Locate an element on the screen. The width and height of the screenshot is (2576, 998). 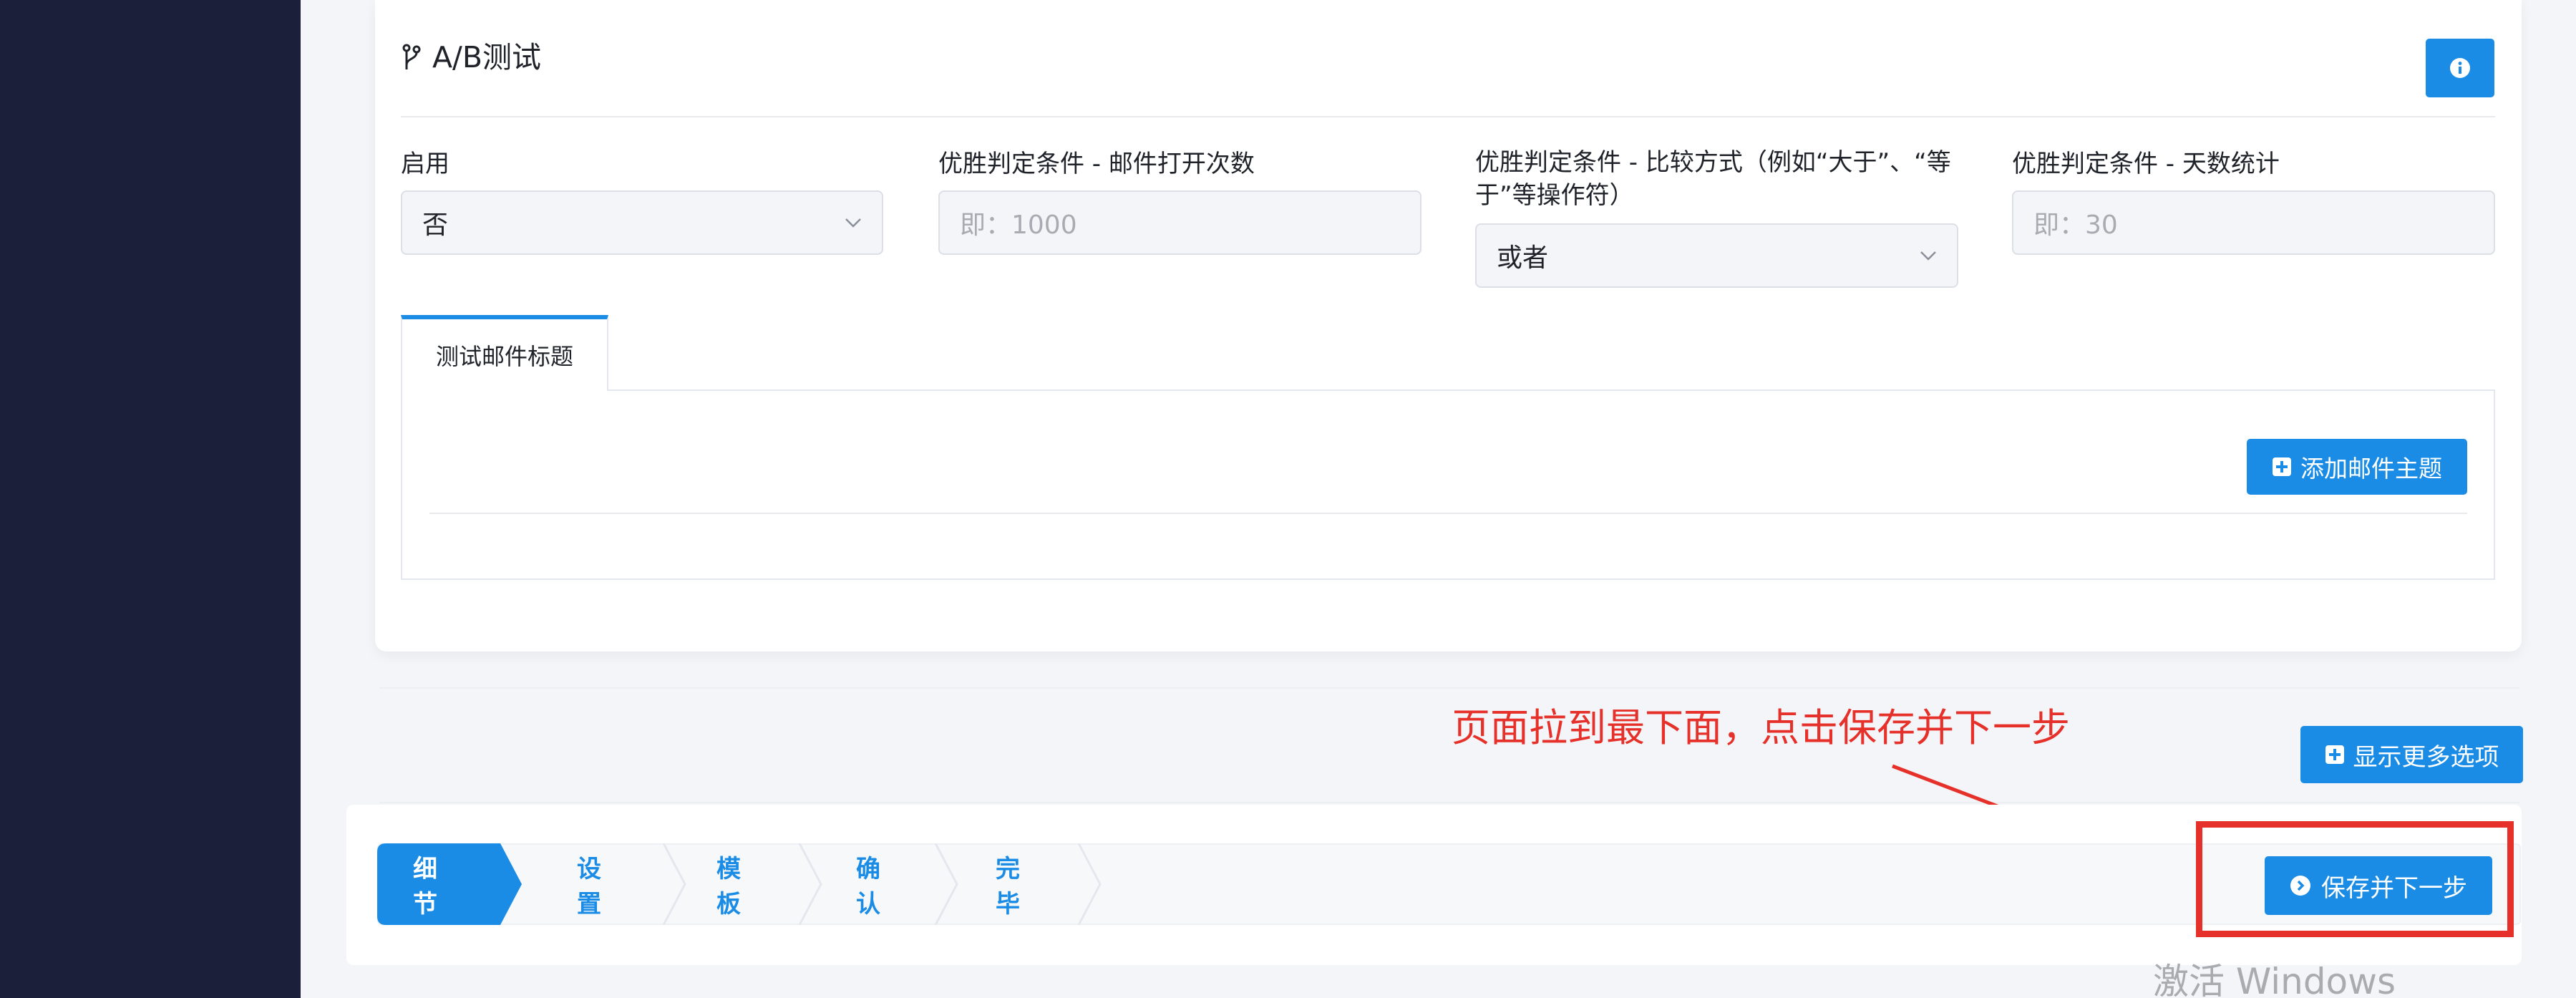
days-label: 优胜判定条件 - 天数统计 is located at coordinates (2146, 164).